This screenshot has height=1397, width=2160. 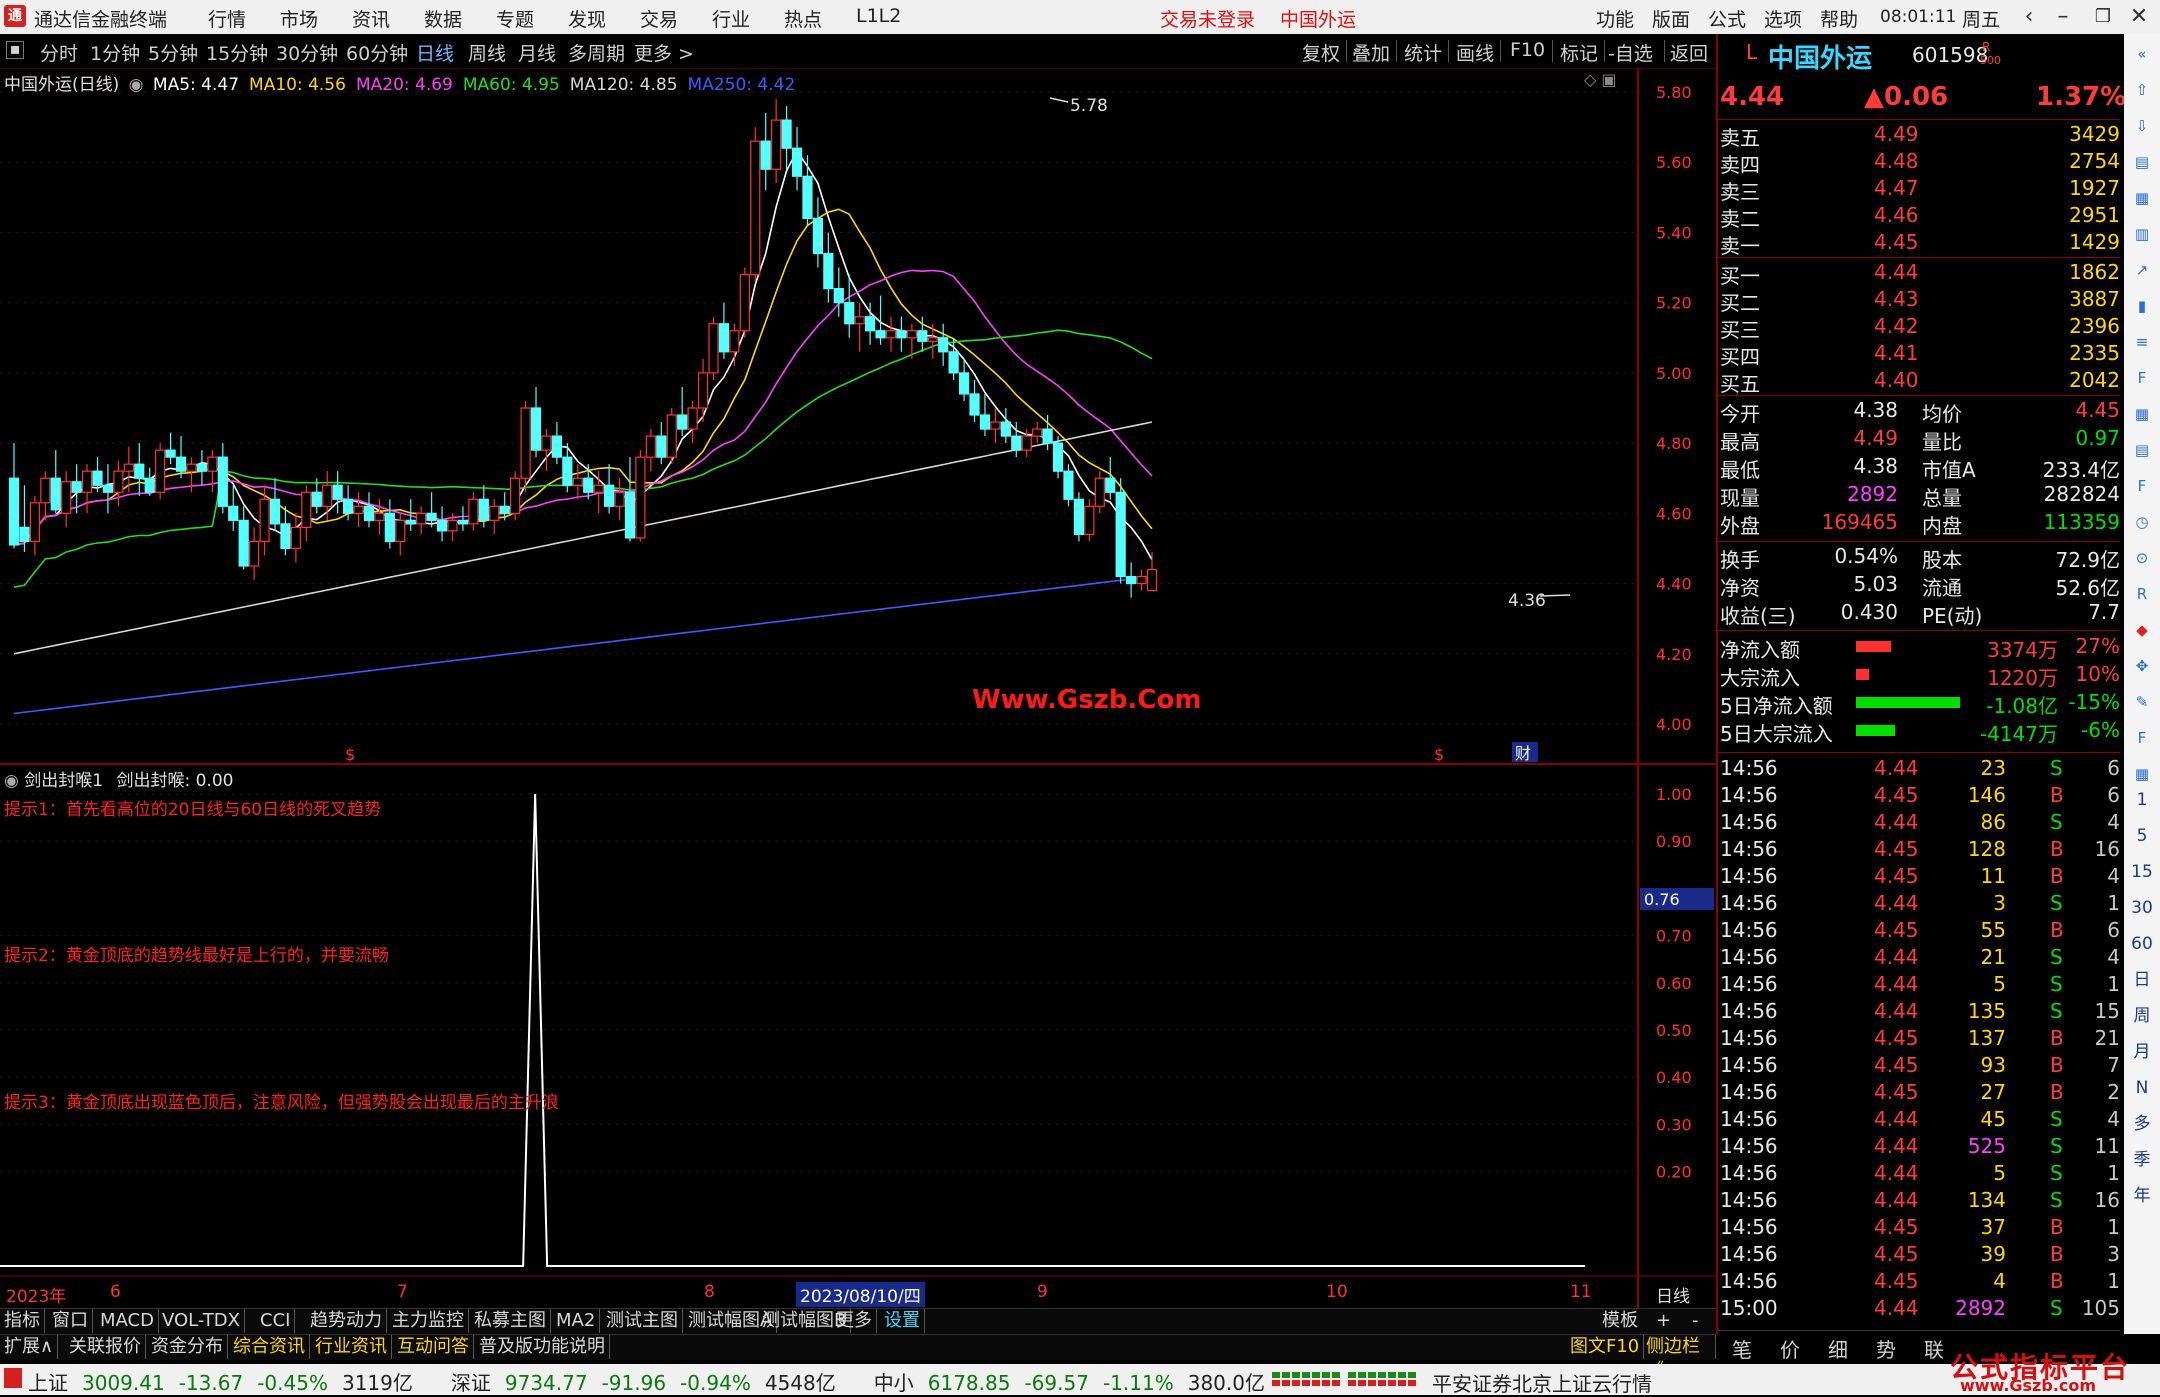 What do you see at coordinates (1918, 163) in the screenshot?
I see `ask-row: 卖四 4.48 2754` at bounding box center [1918, 163].